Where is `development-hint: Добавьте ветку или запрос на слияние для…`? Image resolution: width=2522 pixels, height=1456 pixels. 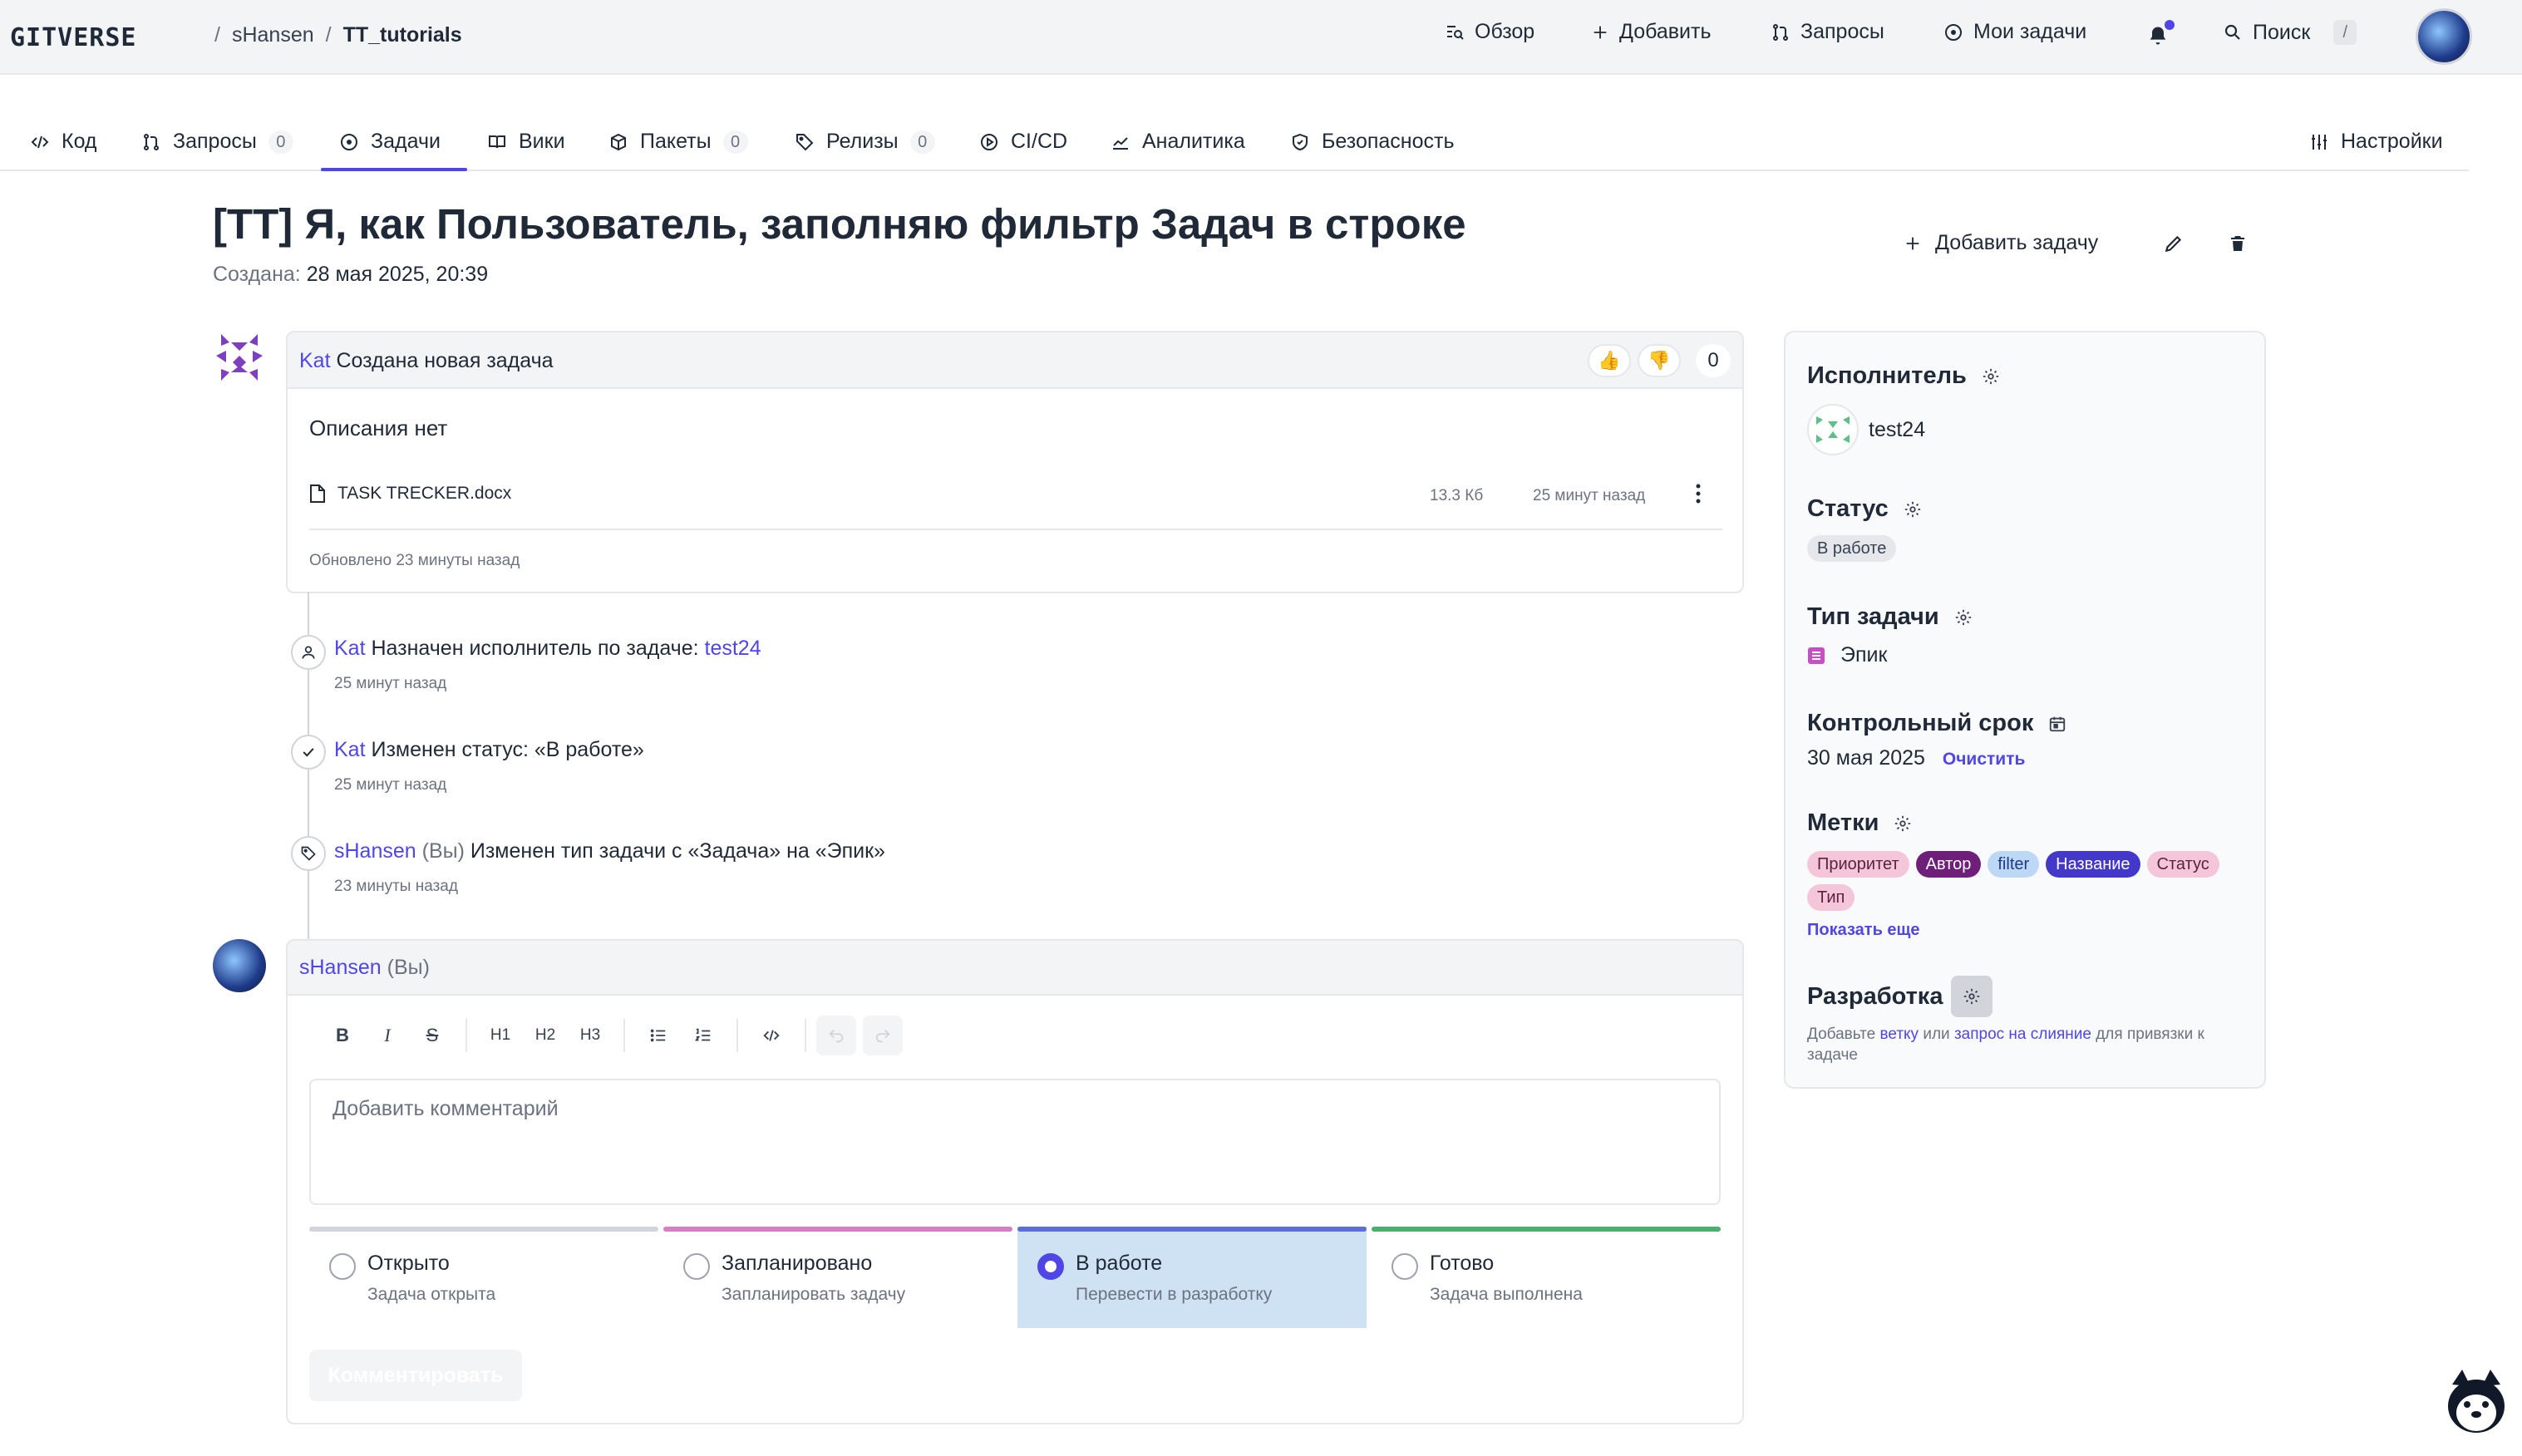
development-hint: Добавьте ветку или запрос на слияние для… is located at coordinates (2031, 1044).